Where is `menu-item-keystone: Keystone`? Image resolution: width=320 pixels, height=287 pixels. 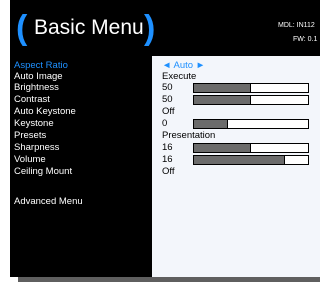
menu-item-keystone: Keystone is located at coordinates (34, 123).